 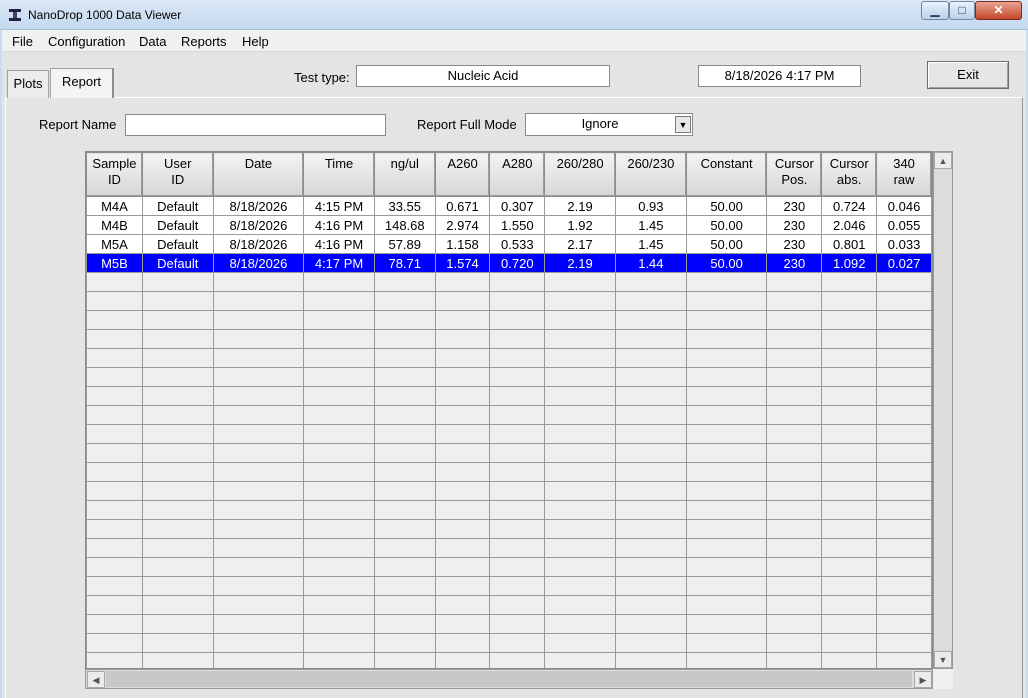 I want to click on table-cell: M4B, so click(x=114, y=225).